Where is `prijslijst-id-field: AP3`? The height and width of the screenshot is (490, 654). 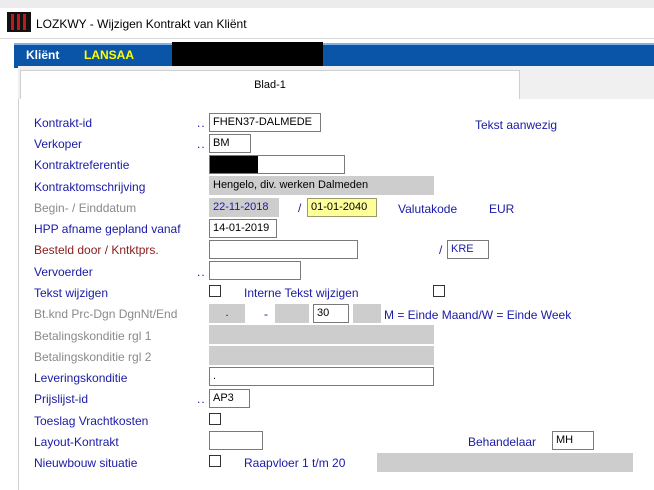 prijslijst-id-field: AP3 is located at coordinates (229, 398).